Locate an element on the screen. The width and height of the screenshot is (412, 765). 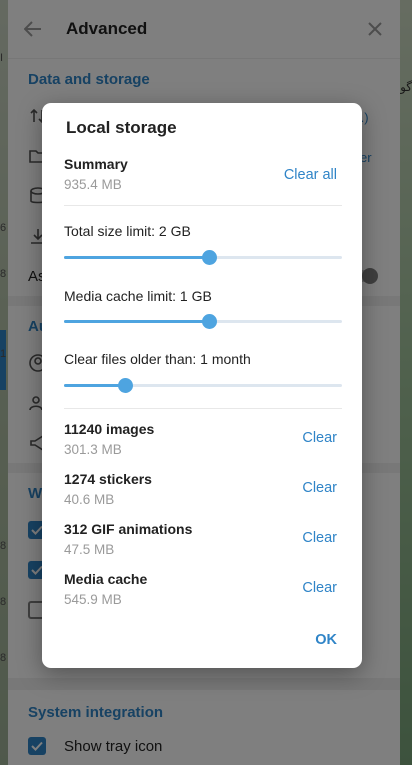
dialog-title: Local storage is located at coordinates (121, 127).